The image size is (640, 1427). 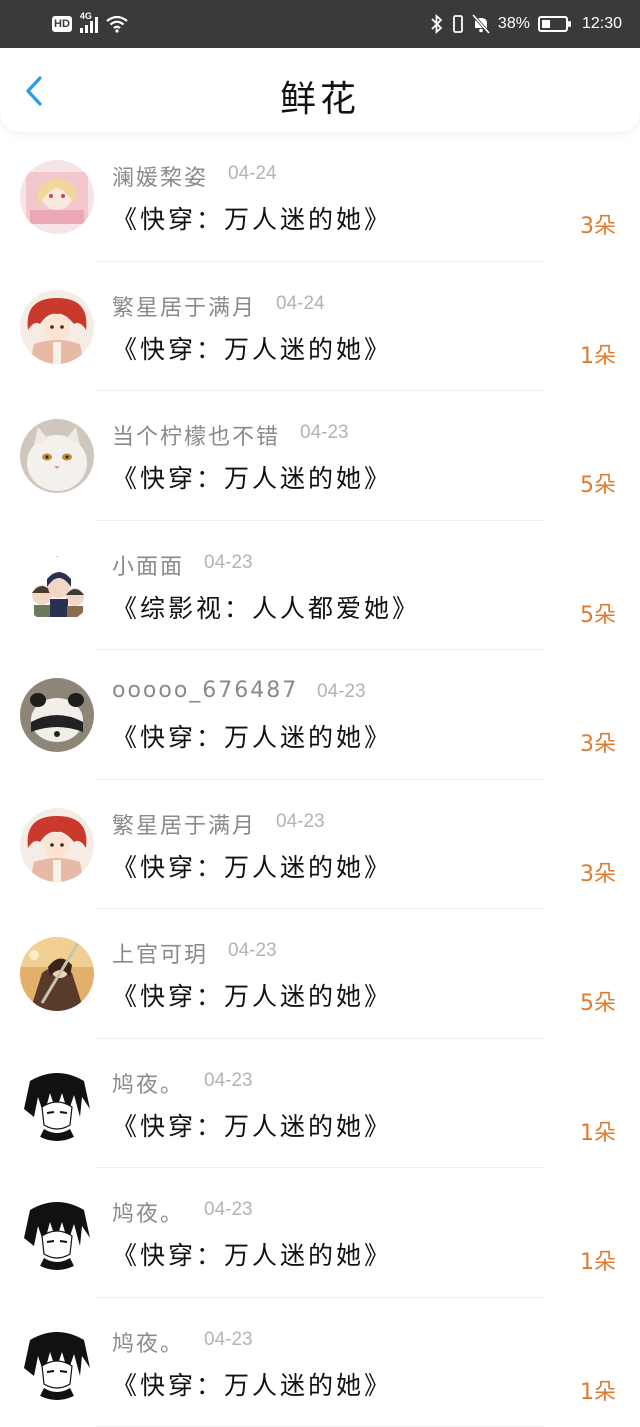 I want to click on warrior-art-avatar-image, so click(x=57, y=974).